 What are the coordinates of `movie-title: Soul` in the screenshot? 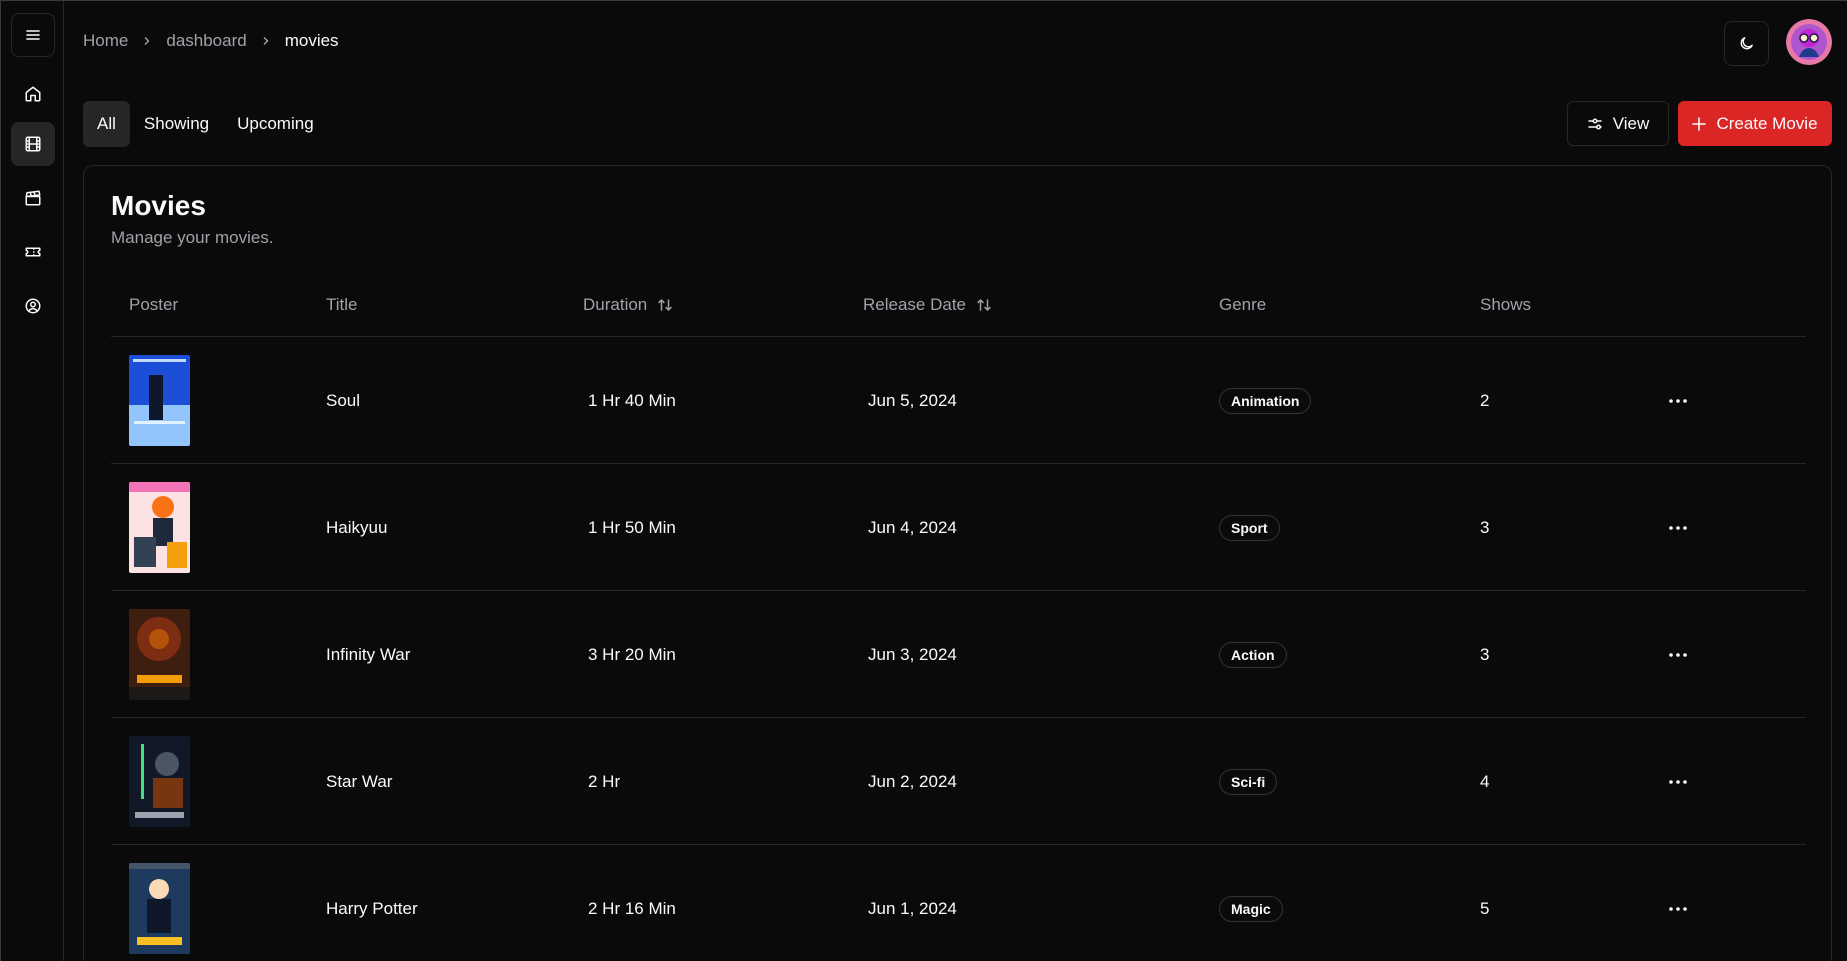 It's located at (343, 400).